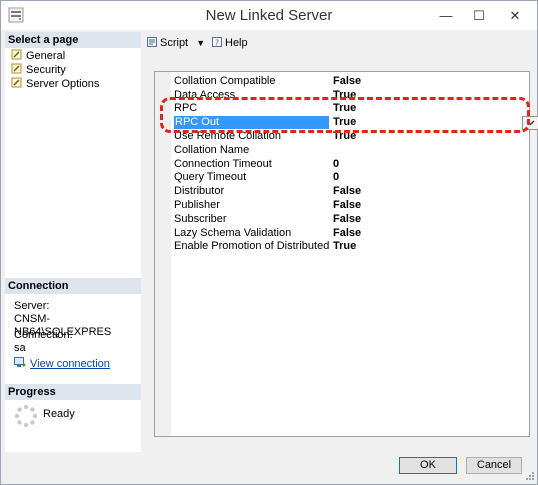 The width and height of the screenshot is (538, 485). What do you see at coordinates (63, 84) in the screenshot?
I see `page-item-label: Server Options` at bounding box center [63, 84].